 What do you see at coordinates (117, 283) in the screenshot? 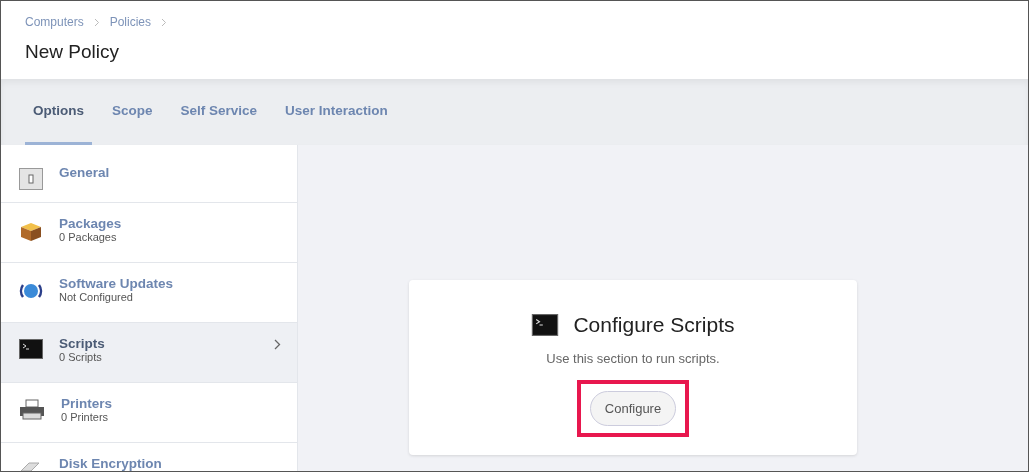
I see `item-label: Software Updates` at bounding box center [117, 283].